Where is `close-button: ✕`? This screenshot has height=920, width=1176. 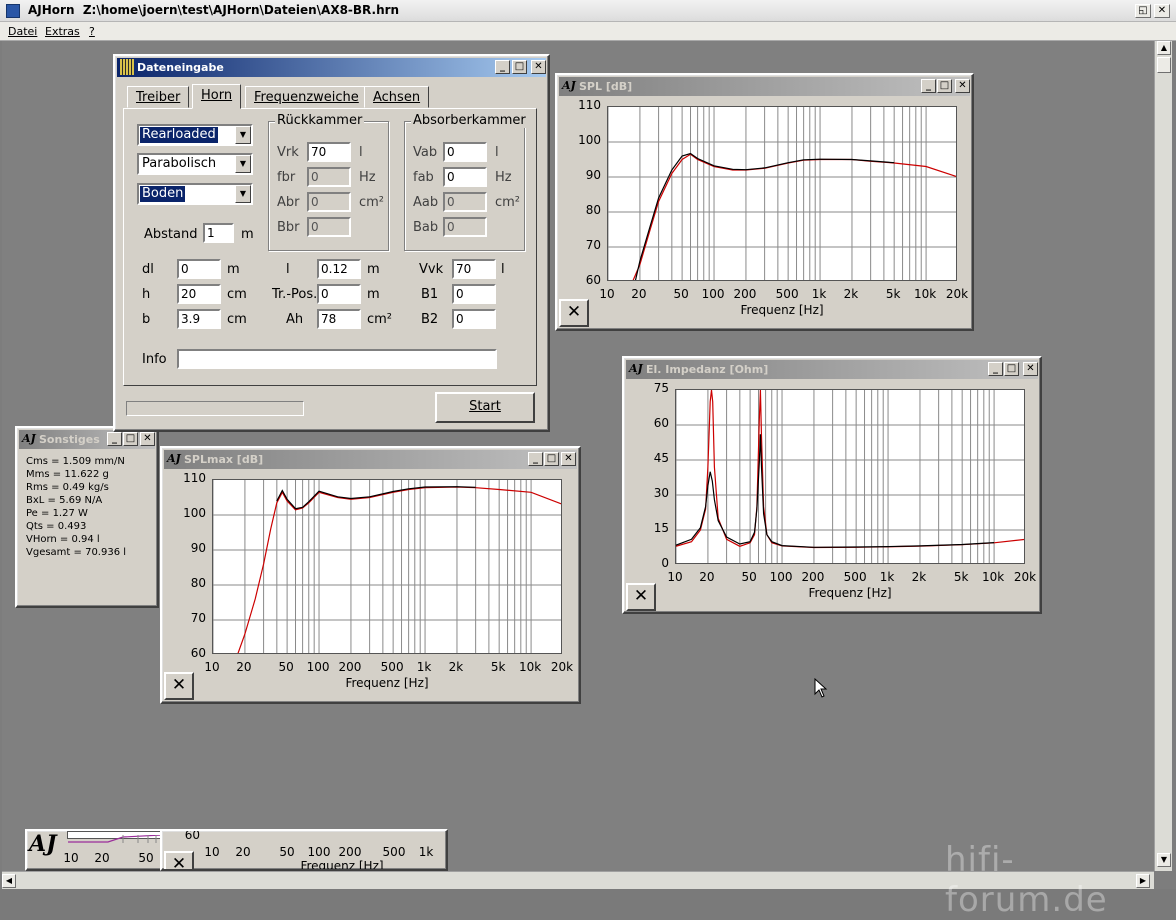
close-button: ✕ is located at coordinates (1162, 11).